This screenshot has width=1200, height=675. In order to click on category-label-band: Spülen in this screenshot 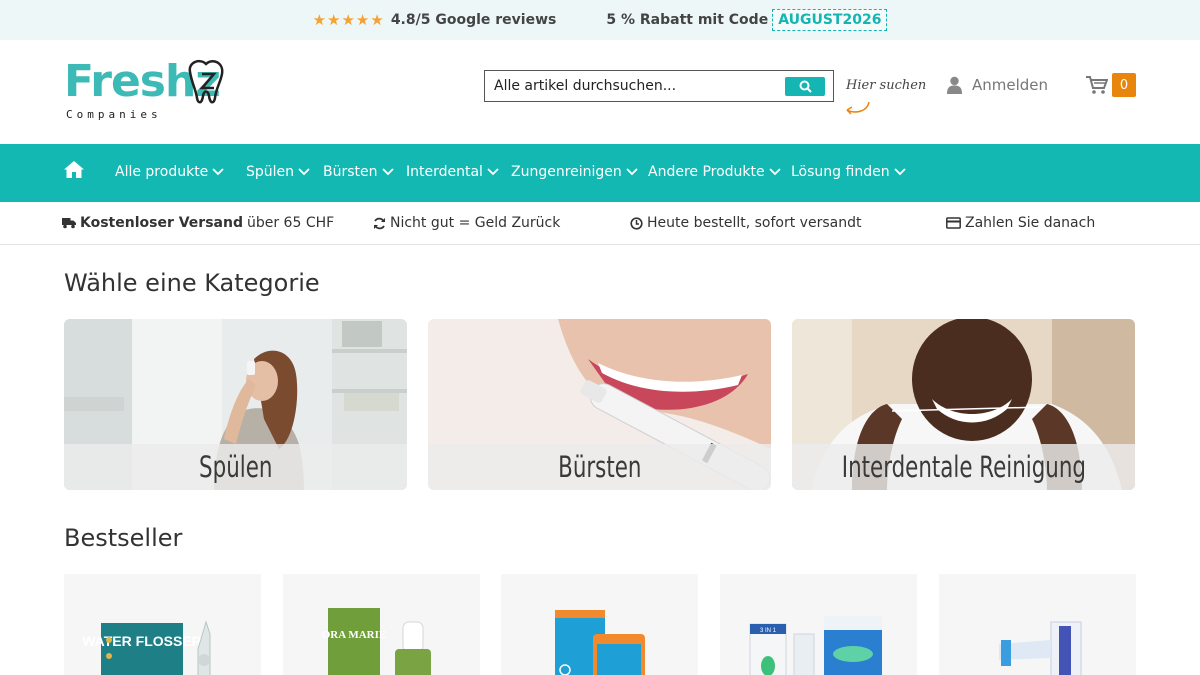, I will do `click(235, 467)`.